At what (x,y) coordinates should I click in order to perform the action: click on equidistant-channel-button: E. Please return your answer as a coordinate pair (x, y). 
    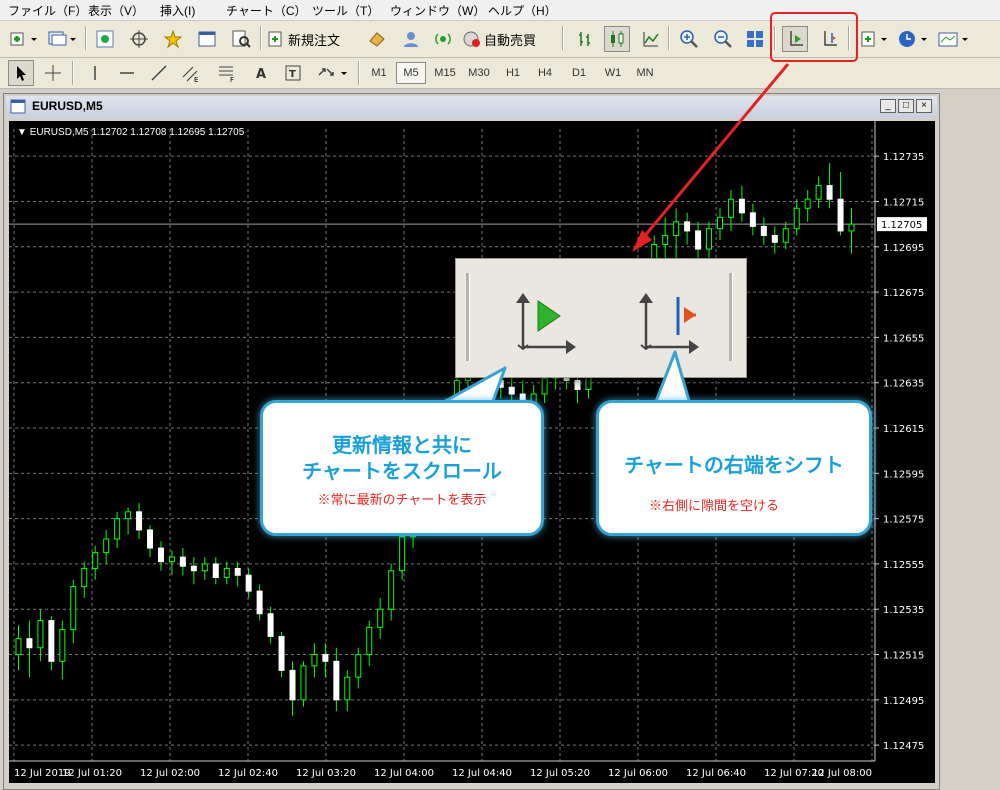
    Looking at the image, I should click on (191, 73).